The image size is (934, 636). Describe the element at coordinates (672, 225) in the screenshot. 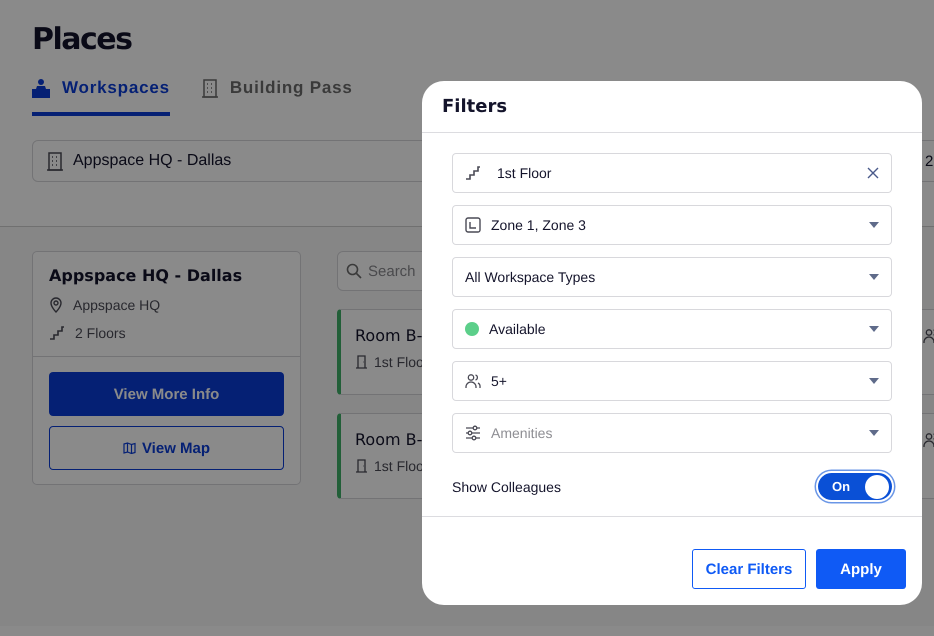

I see `filter-select: Zone 1, Zone 3` at that location.